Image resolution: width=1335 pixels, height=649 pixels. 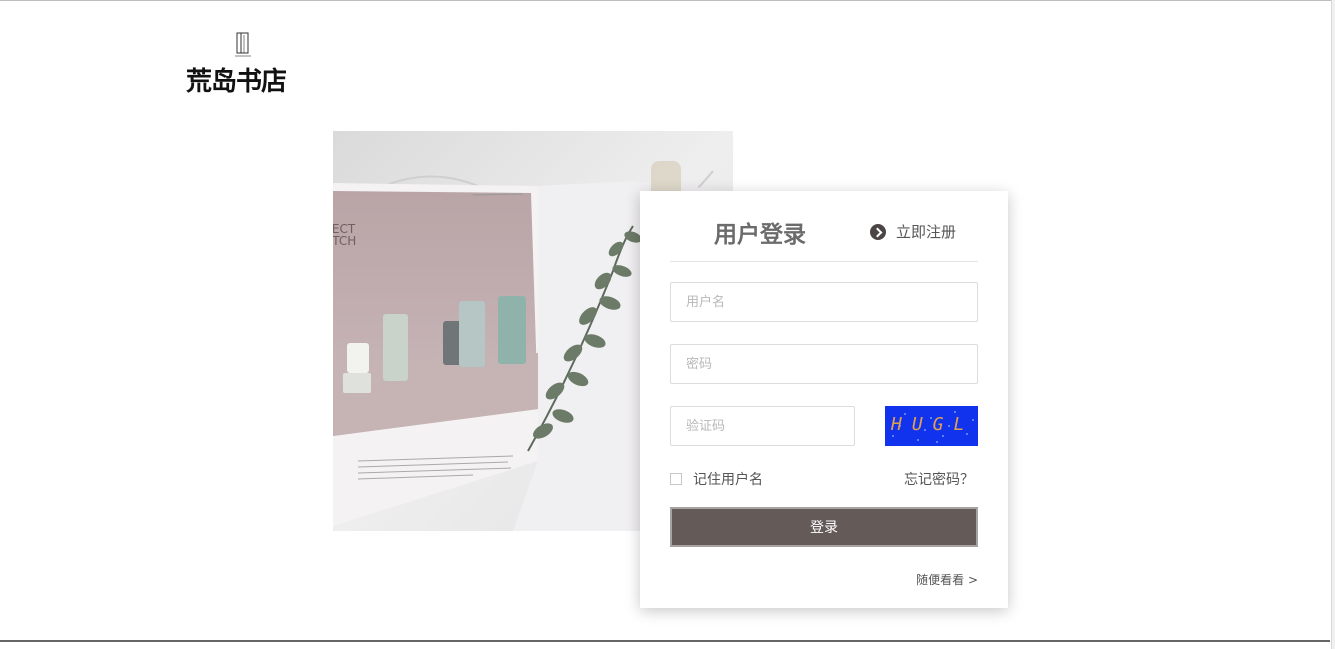 I want to click on brand-logo: 荒岛书店, so click(x=243, y=63).